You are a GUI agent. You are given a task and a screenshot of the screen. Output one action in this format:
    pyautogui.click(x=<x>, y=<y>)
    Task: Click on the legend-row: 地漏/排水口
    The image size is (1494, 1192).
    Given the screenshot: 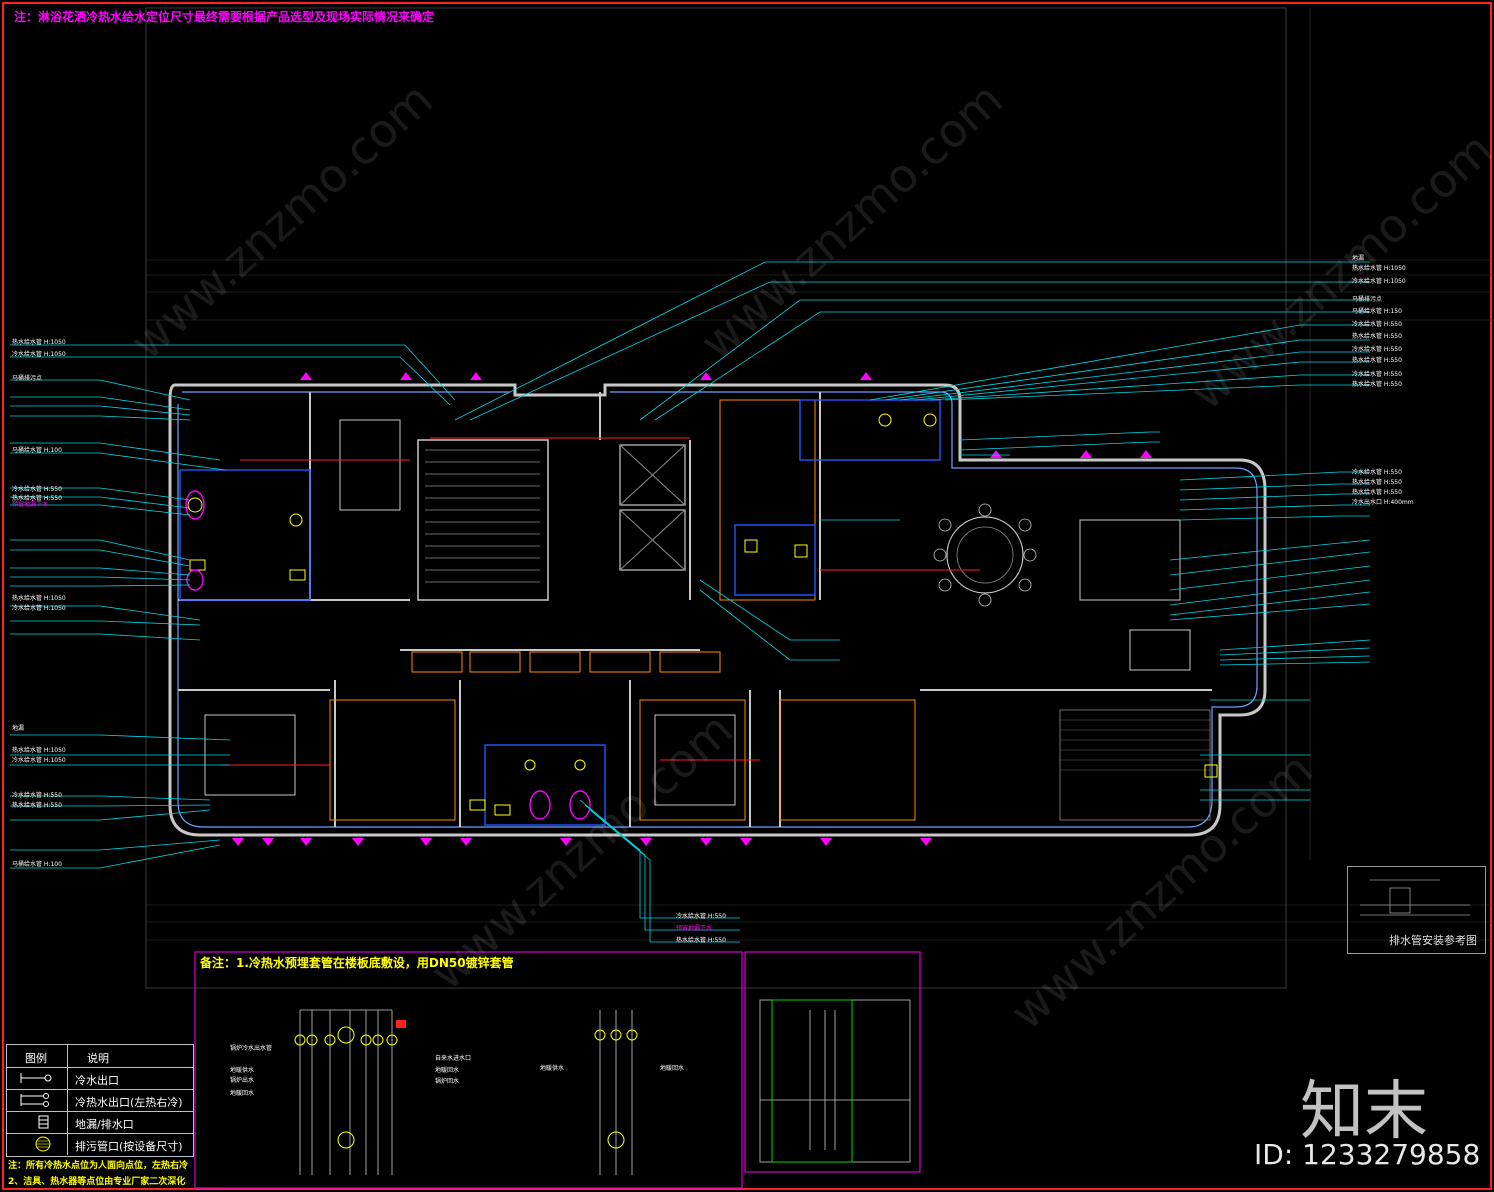 What is the action you would take?
    pyautogui.click(x=100, y=1122)
    